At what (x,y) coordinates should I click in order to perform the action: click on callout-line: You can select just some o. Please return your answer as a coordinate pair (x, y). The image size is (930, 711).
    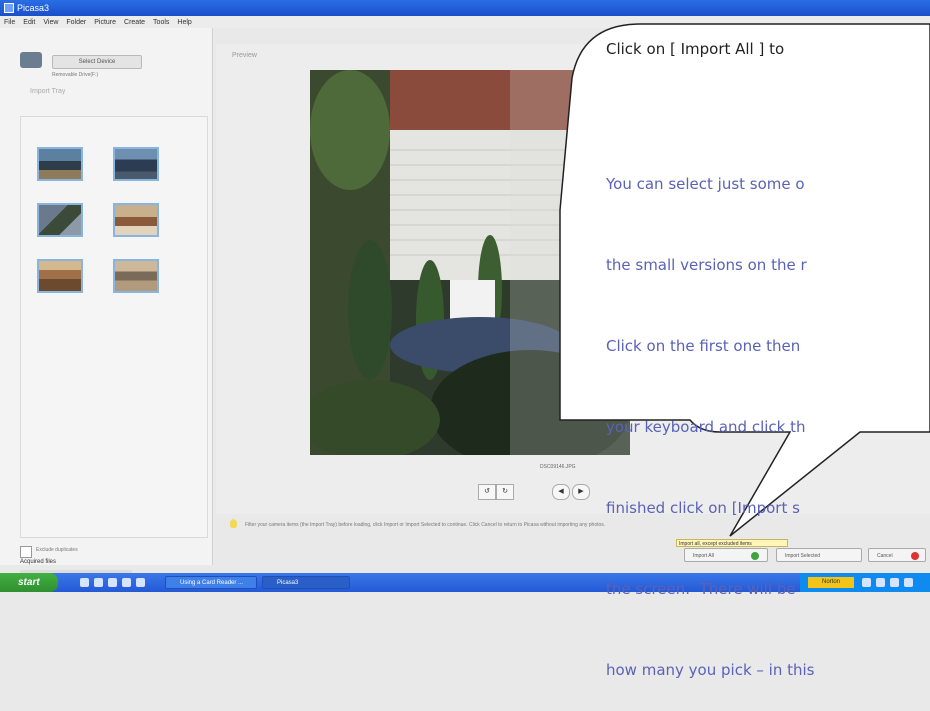
    Looking at the image, I should click on (705, 184).